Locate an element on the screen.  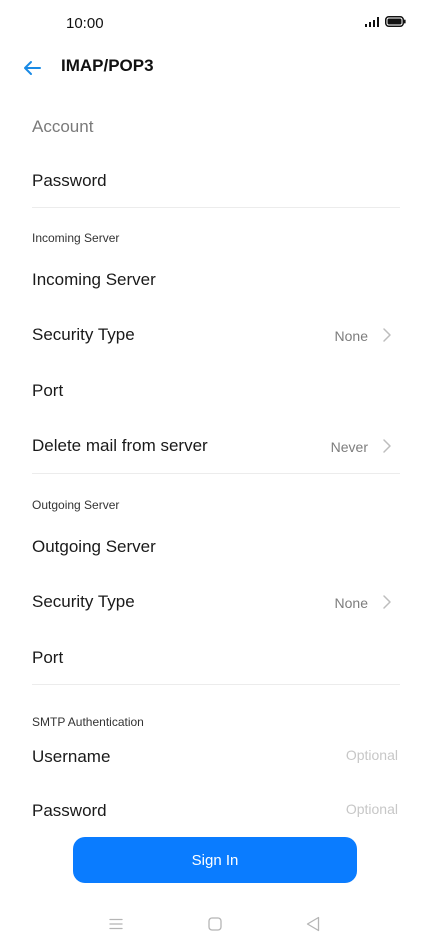
outgoing-port-row: Port is located at coordinates (215, 657).